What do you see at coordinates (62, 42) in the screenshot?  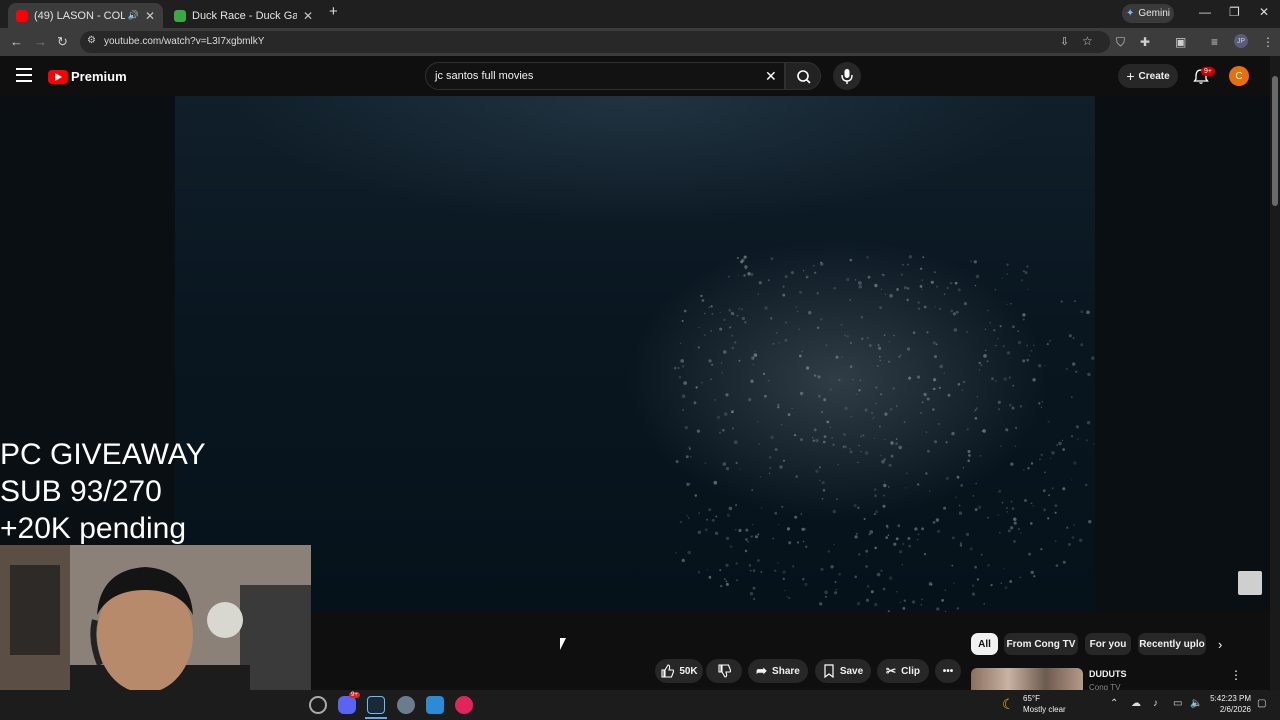 I see `reload-icon: ↻` at bounding box center [62, 42].